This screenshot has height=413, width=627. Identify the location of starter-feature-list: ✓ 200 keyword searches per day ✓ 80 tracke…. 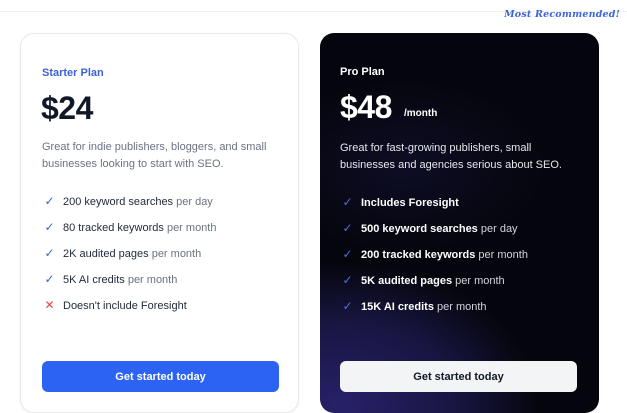
(129, 258).